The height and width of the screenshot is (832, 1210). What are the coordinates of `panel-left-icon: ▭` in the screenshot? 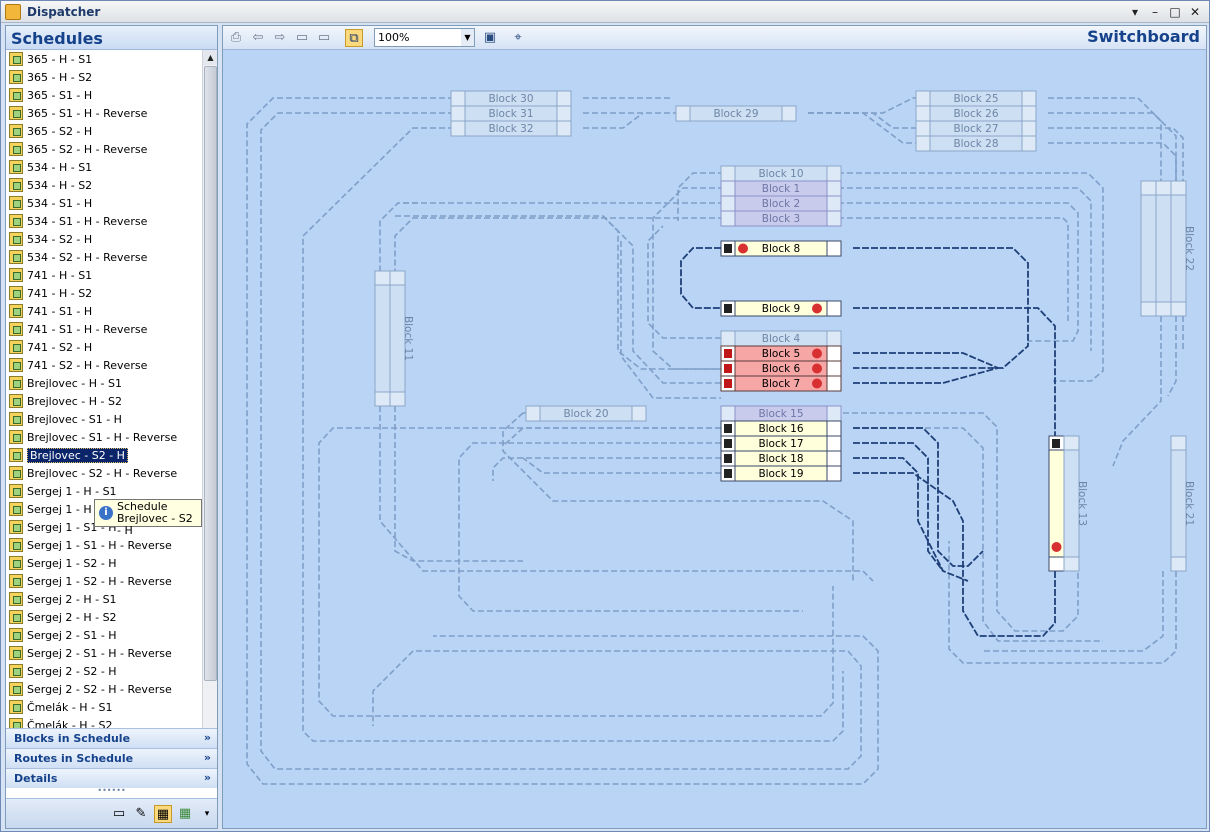 It's located at (302, 38).